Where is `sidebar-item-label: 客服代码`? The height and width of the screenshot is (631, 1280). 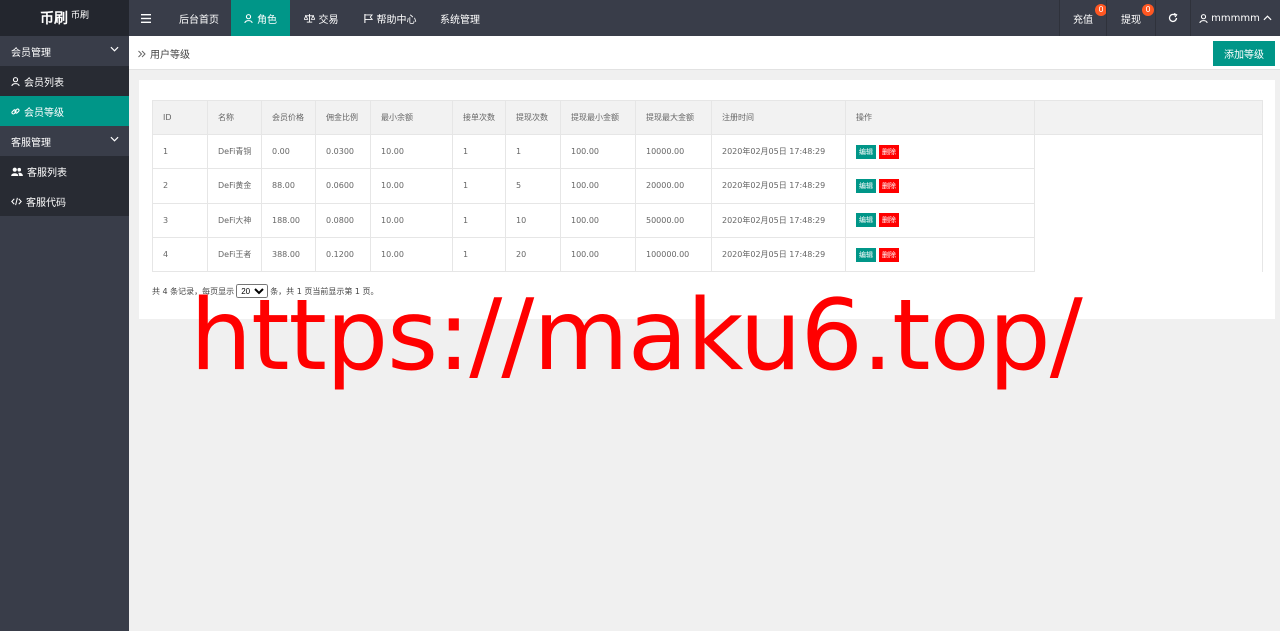 sidebar-item-label: 客服代码 is located at coordinates (46, 203).